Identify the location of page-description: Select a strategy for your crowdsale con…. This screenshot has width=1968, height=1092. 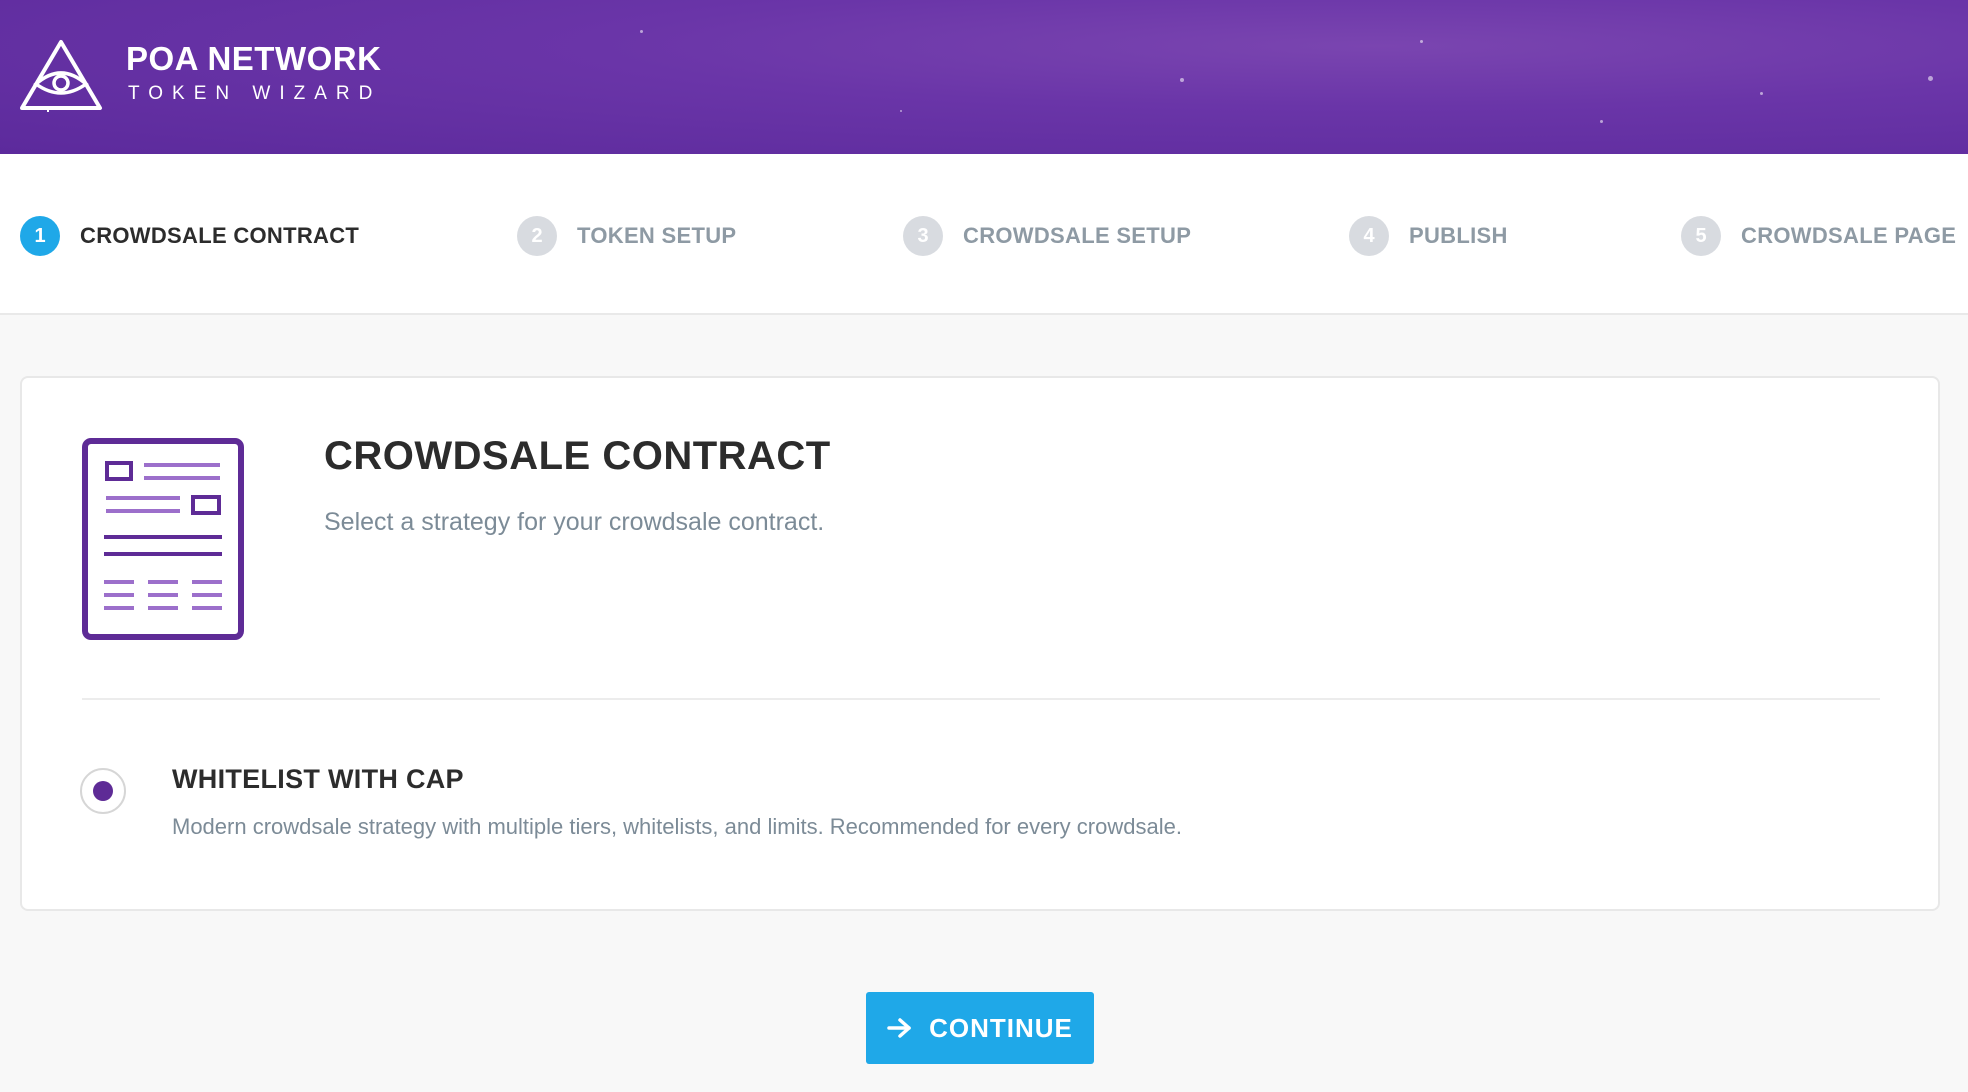
(574, 522).